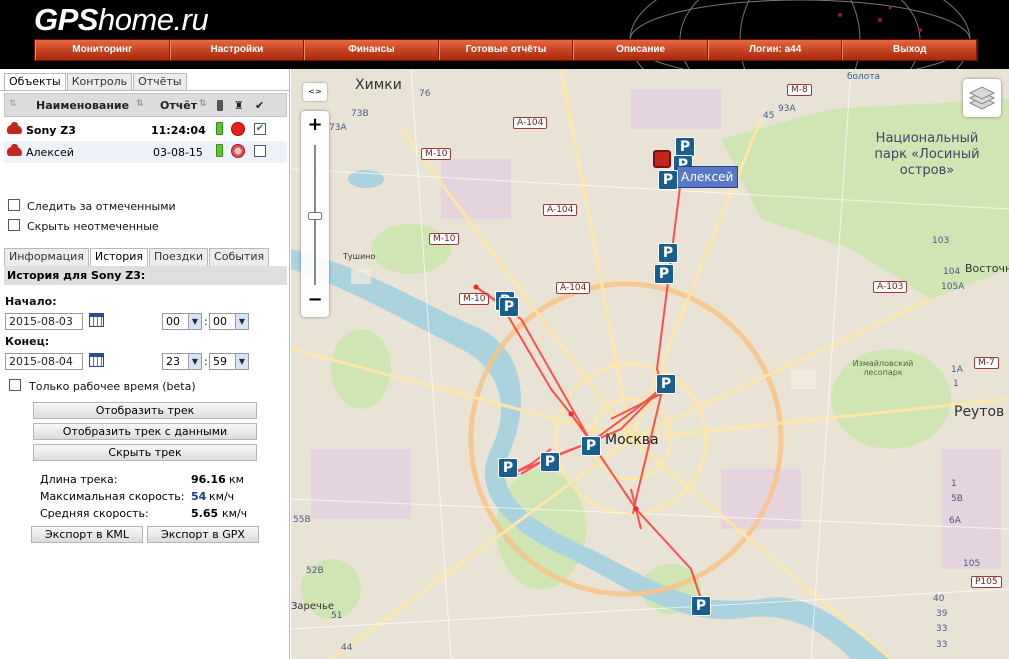  What do you see at coordinates (239, 257) in the screenshot?
I see `tab-events: События` at bounding box center [239, 257].